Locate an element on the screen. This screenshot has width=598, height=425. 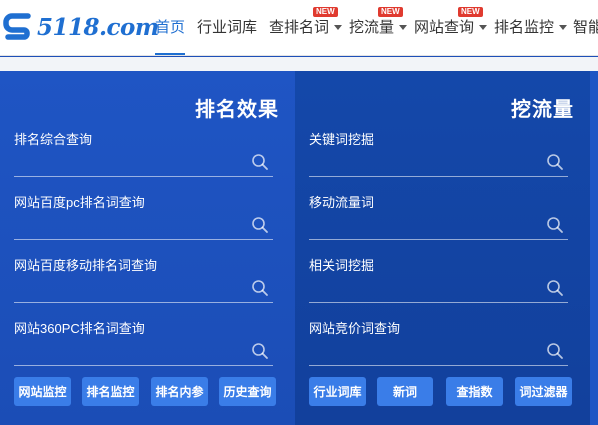
site-logo: 5118.com is located at coordinates (80, 27).